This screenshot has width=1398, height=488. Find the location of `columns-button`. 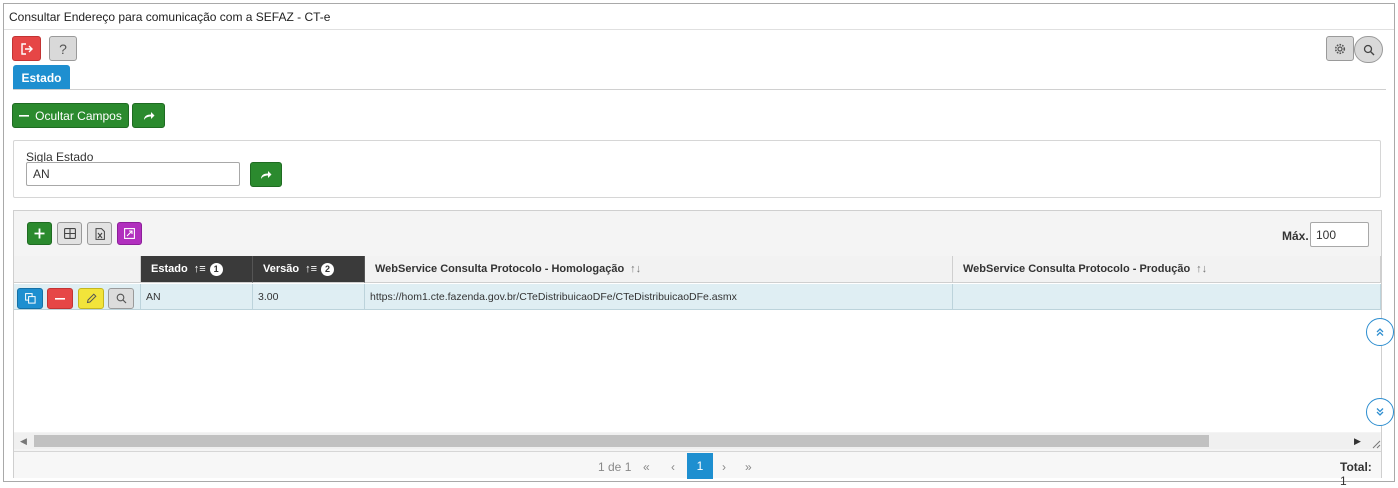

columns-button is located at coordinates (69, 233).